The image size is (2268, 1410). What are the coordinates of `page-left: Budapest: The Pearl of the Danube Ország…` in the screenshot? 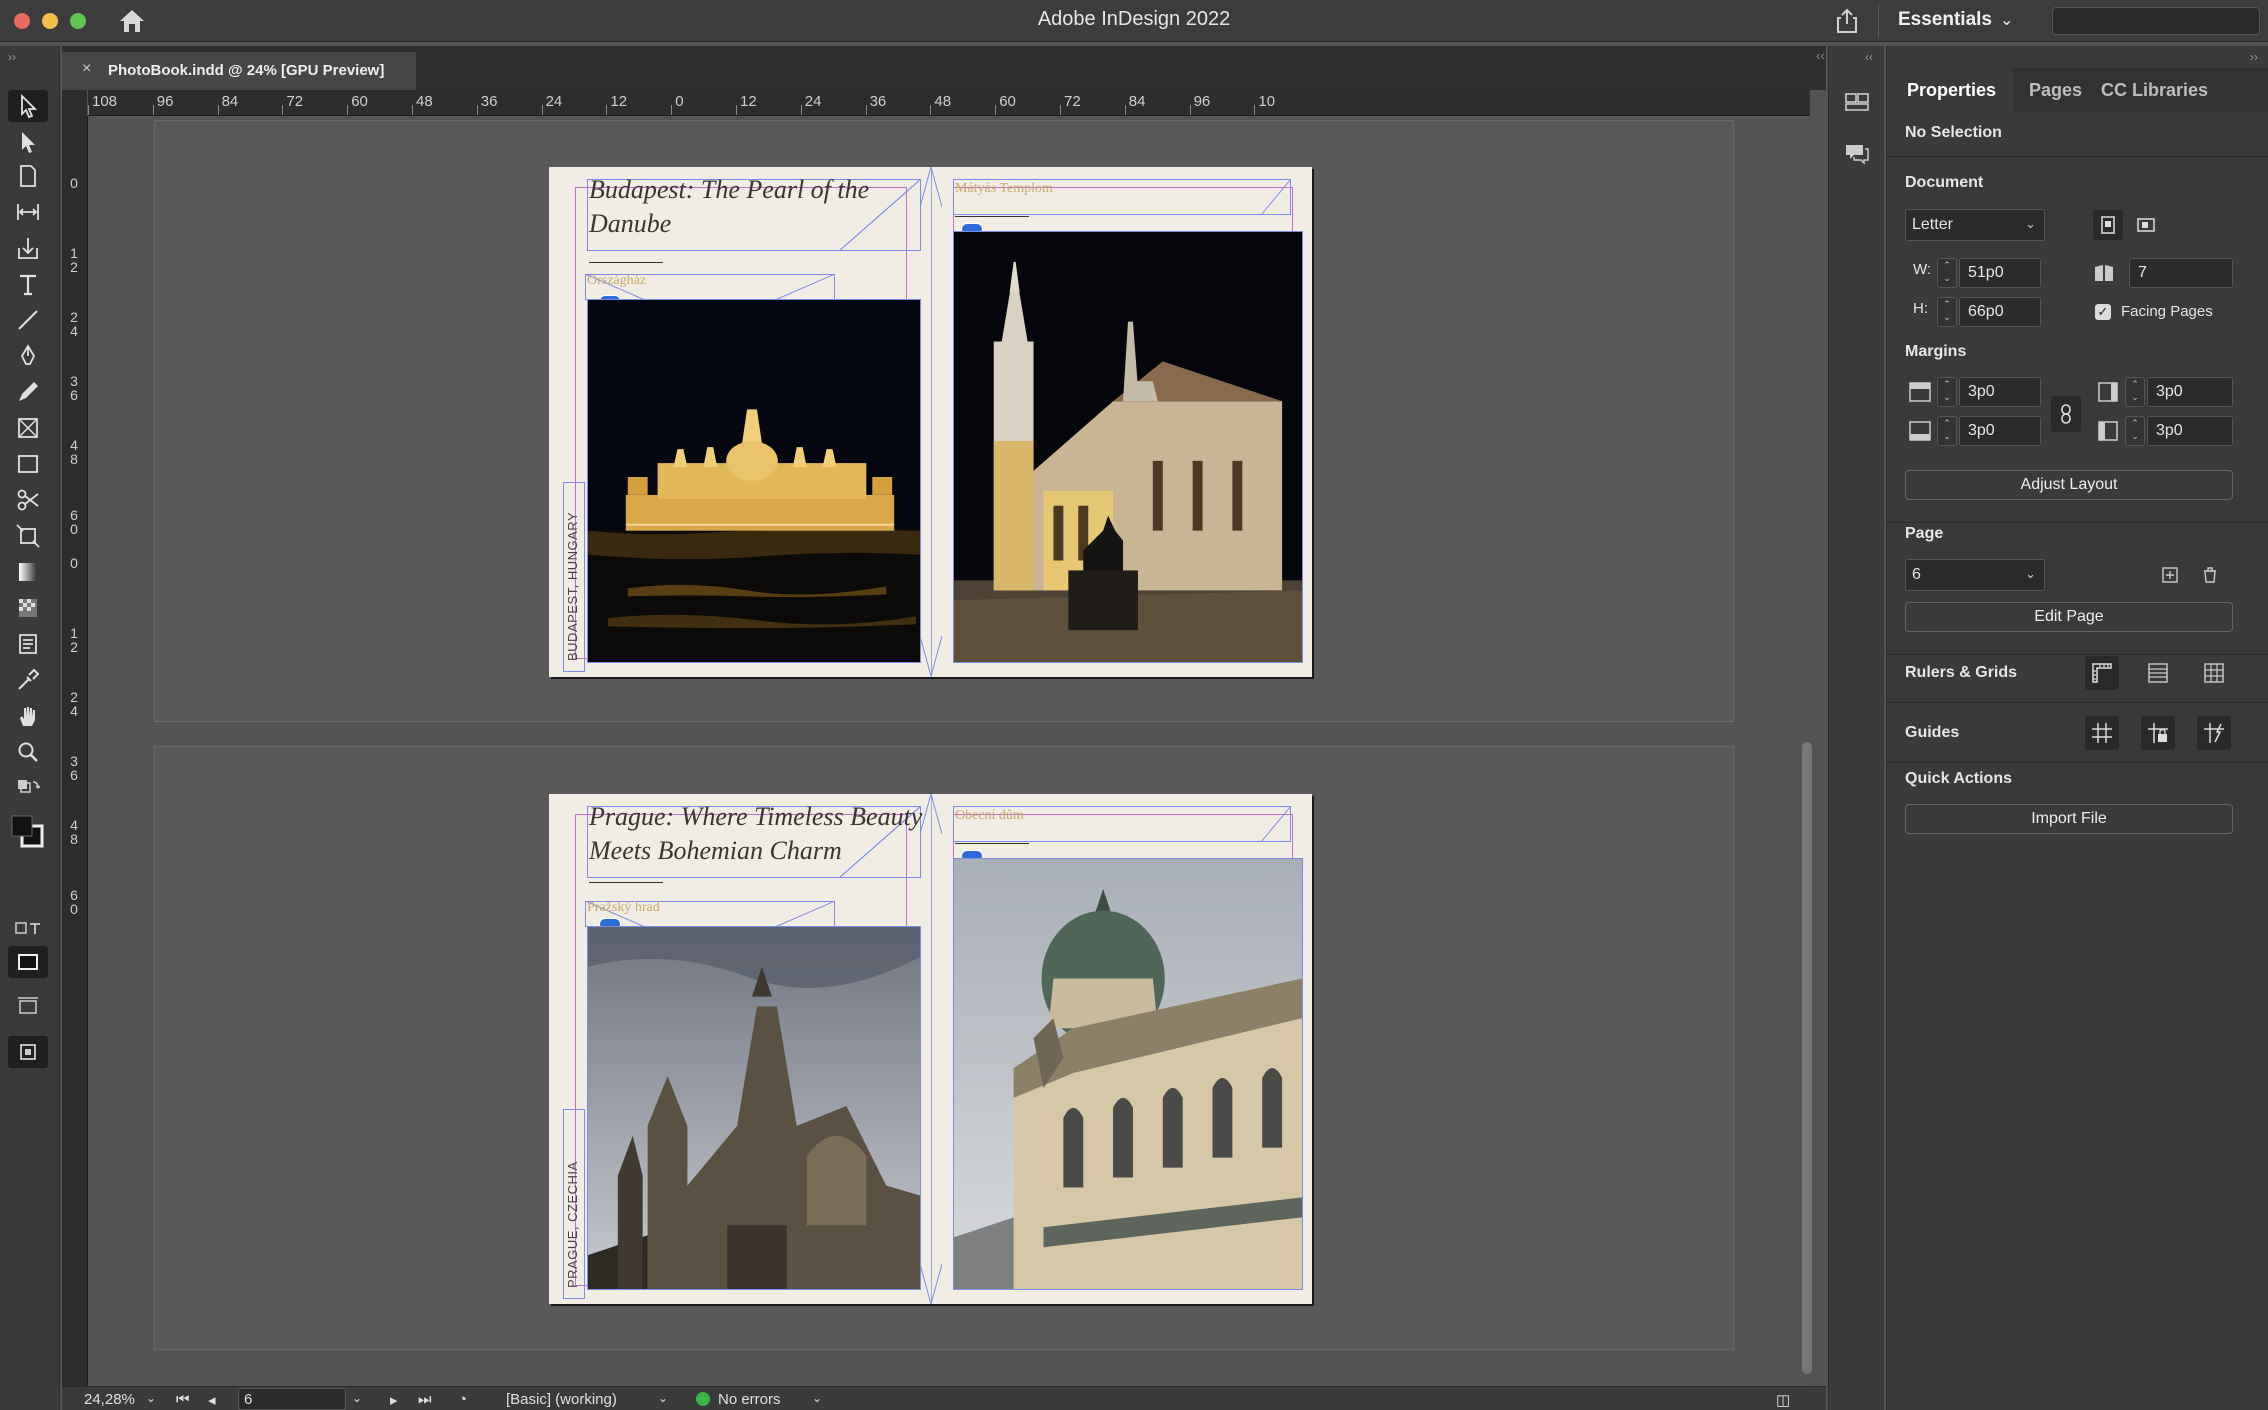 It's located at (740, 422).